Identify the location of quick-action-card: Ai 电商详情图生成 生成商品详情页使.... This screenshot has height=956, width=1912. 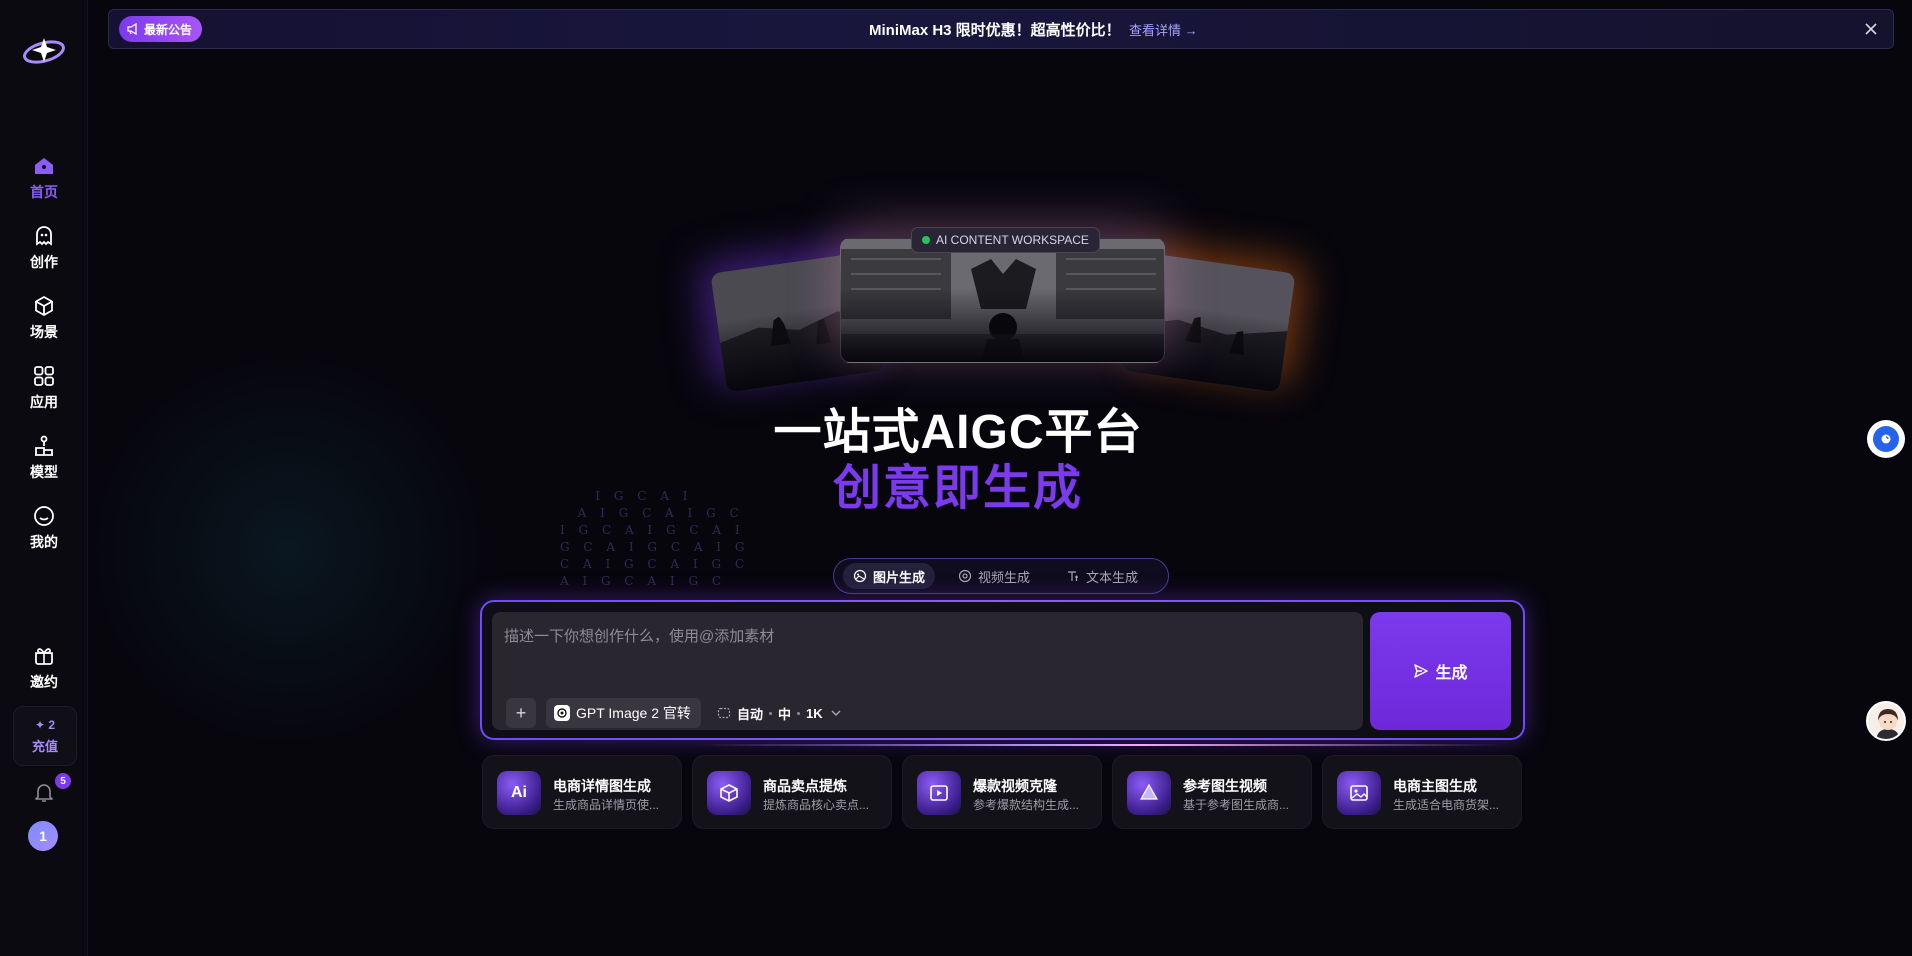
(582, 792).